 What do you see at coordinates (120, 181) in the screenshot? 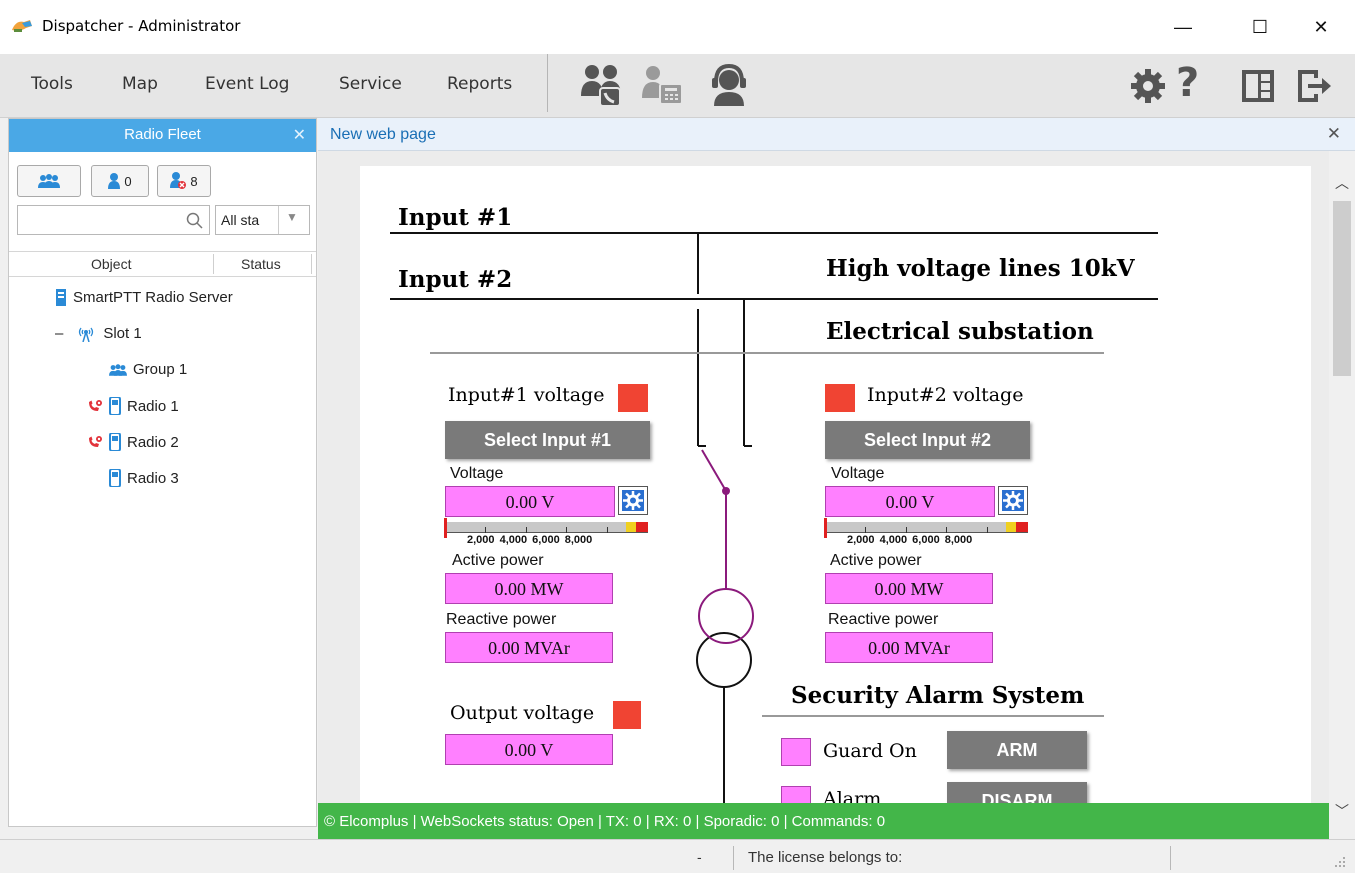
I see `filter-online-button: 0` at bounding box center [120, 181].